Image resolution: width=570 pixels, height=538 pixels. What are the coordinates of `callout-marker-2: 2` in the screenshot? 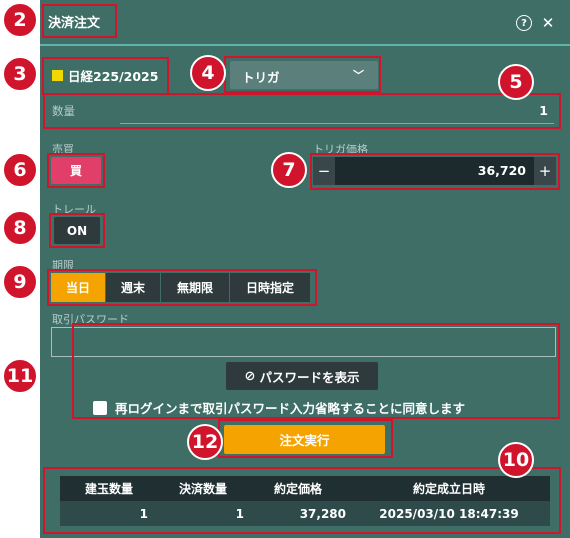 It's located at (20, 20).